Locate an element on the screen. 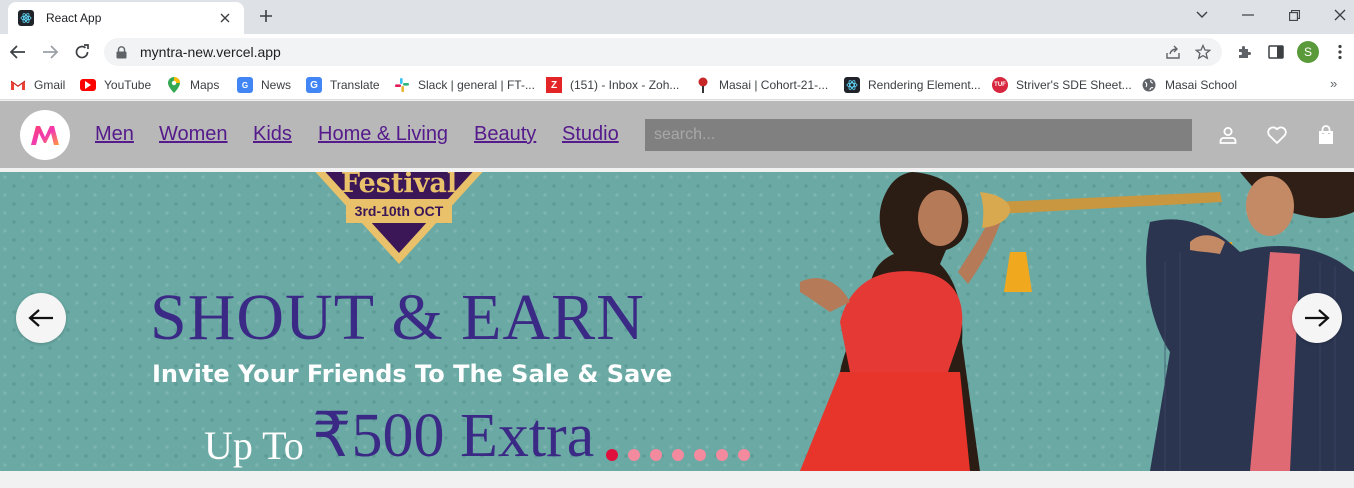 This screenshot has width=1354, height=488. carousel-dots is located at coordinates (678, 455).